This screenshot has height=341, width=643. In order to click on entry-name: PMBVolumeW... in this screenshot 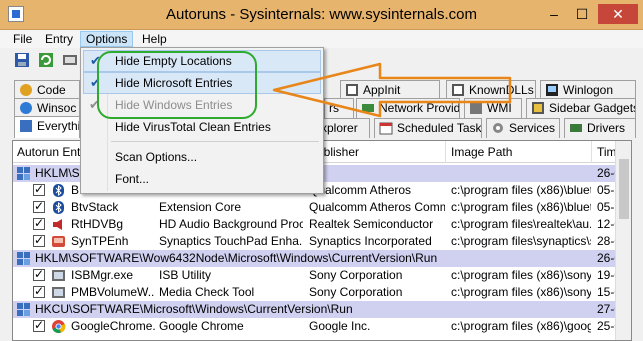, I will do `click(113, 292)`.